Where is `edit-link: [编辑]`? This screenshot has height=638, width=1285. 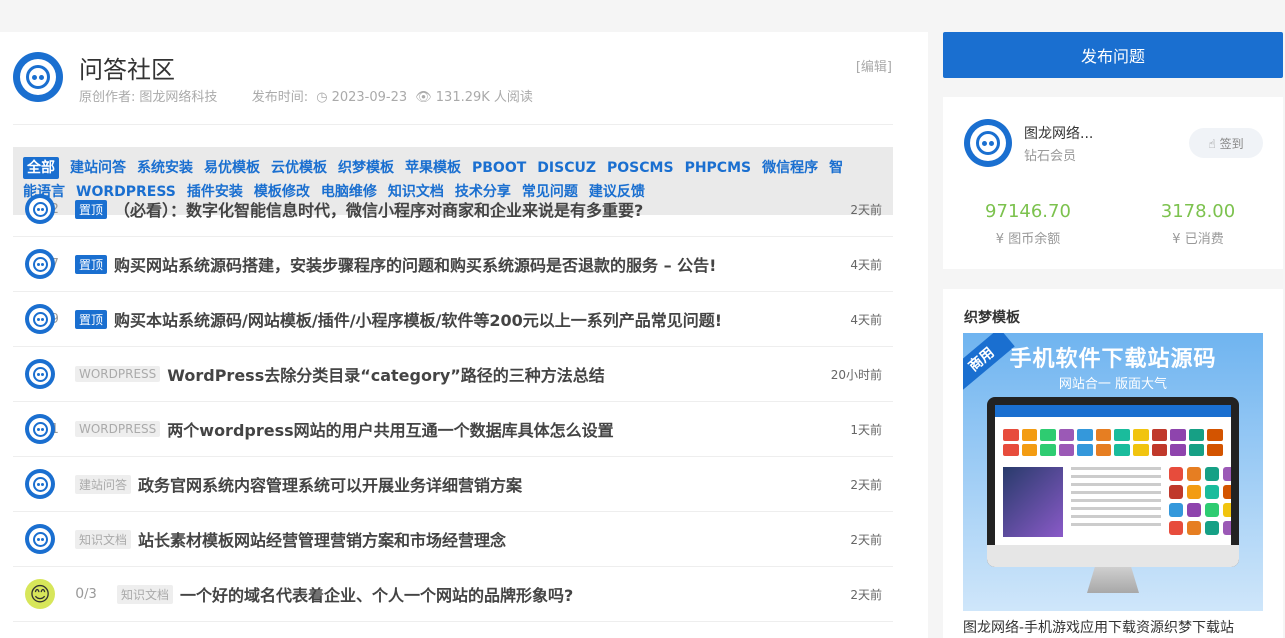 edit-link: [编辑] is located at coordinates (874, 65).